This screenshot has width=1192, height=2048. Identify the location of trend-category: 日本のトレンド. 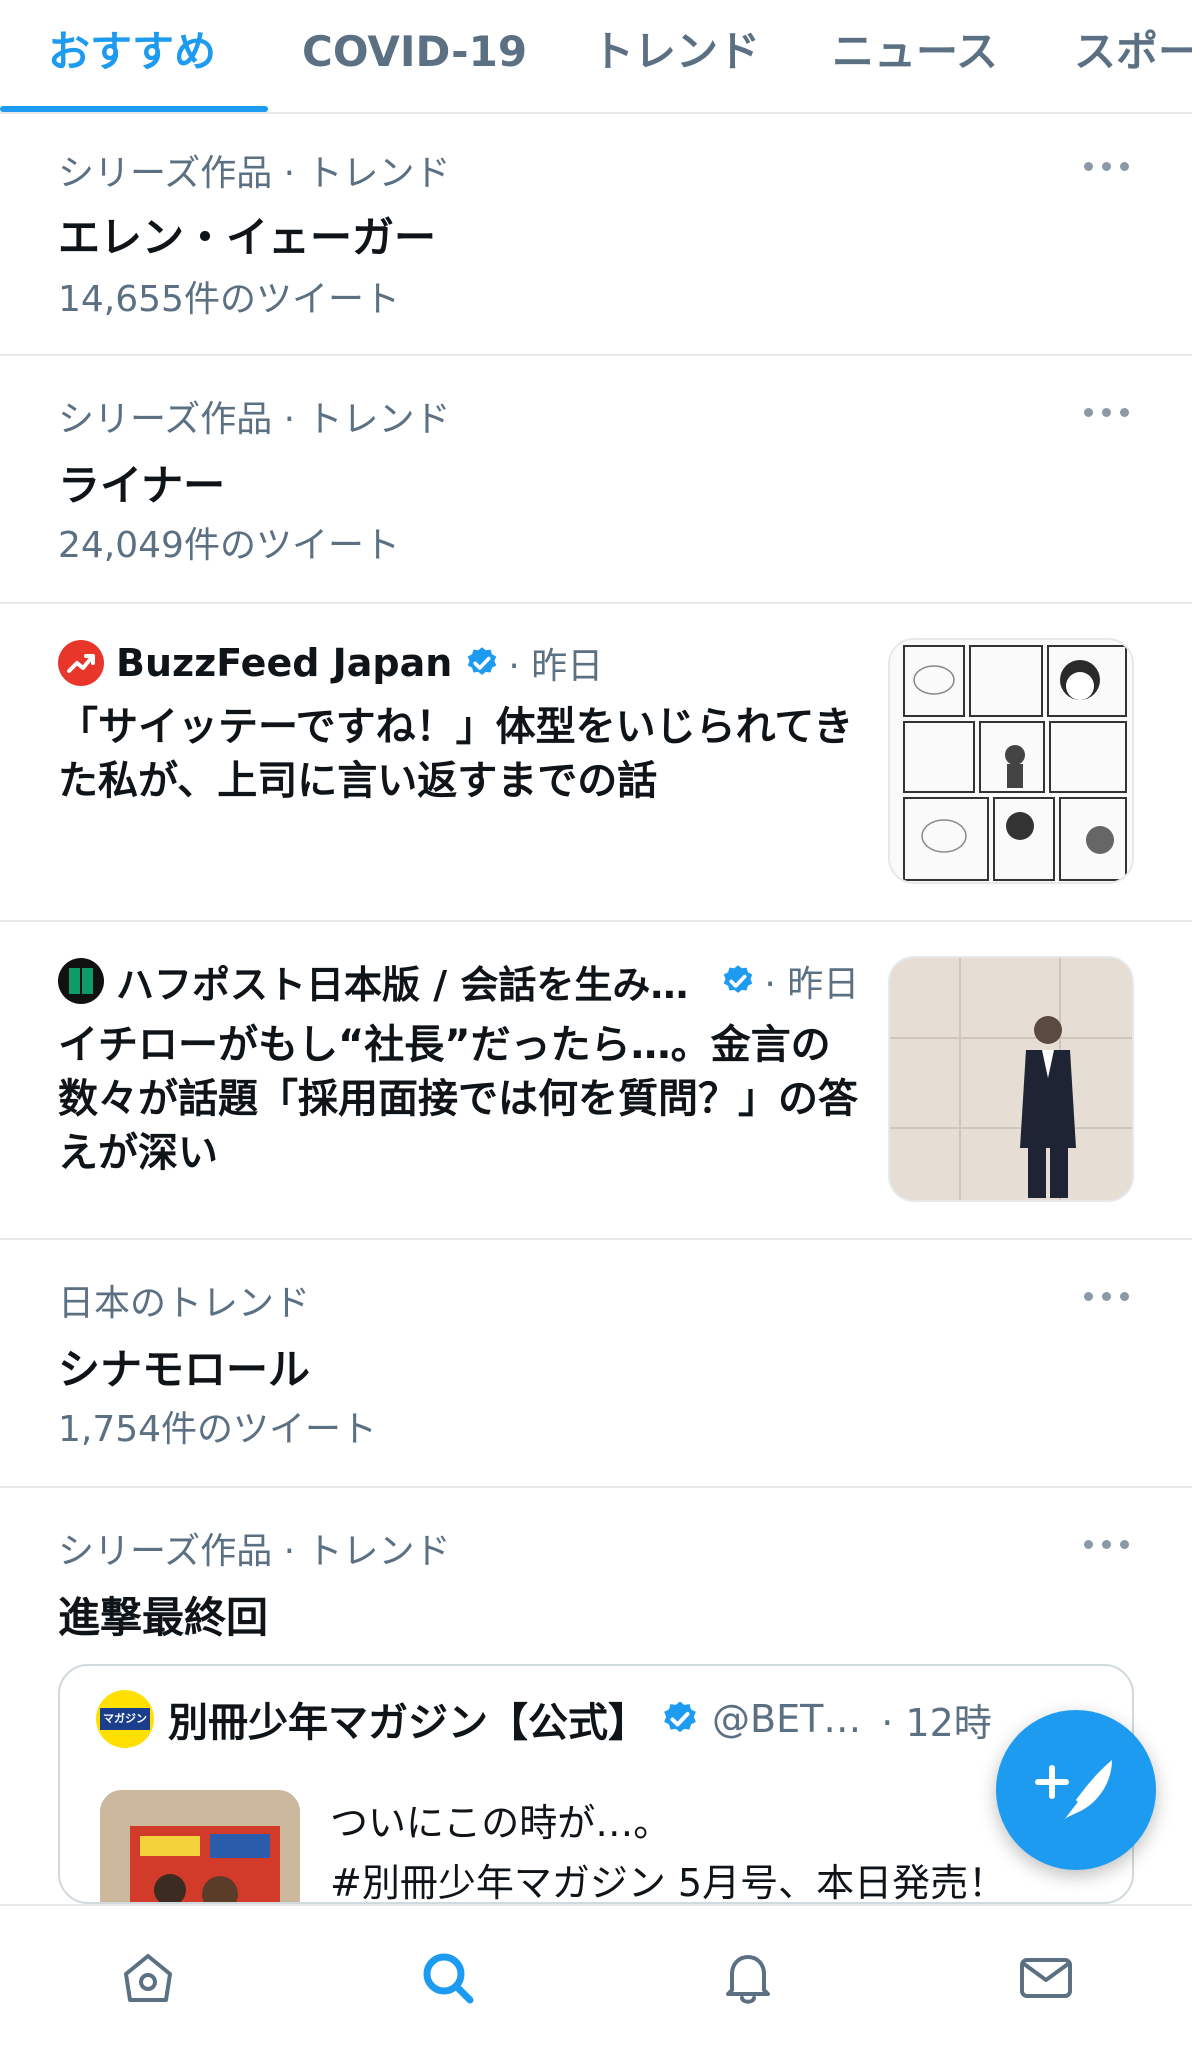
(184, 1303).